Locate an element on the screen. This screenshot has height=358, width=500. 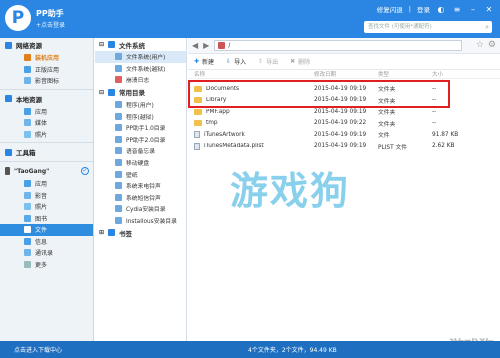
delete-button: ✖ 删除 is located at coordinates (300, 61).